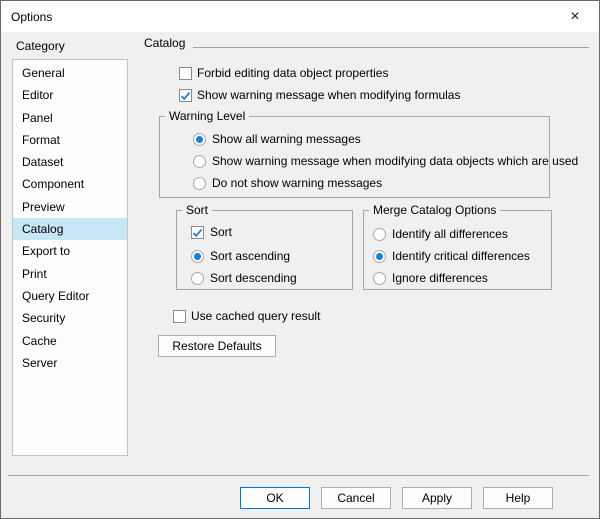 The height and width of the screenshot is (519, 600). Describe the element at coordinates (165, 43) in the screenshot. I see `section-title: Catalog` at that location.